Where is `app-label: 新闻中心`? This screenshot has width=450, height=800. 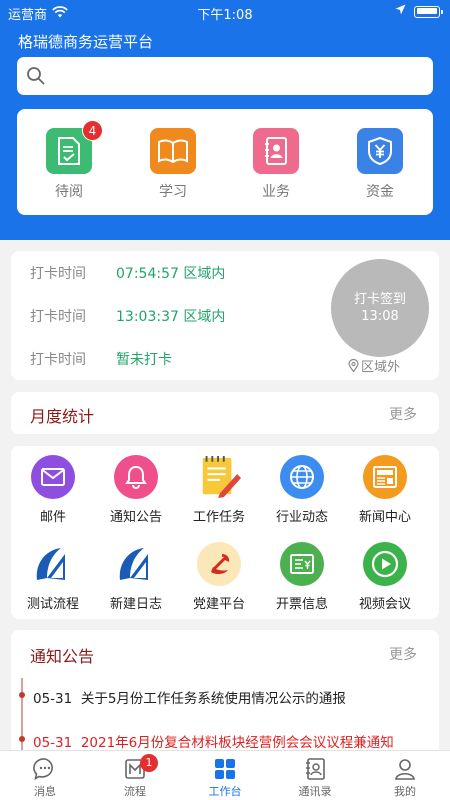 app-label: 新闻中心 is located at coordinates (384, 517).